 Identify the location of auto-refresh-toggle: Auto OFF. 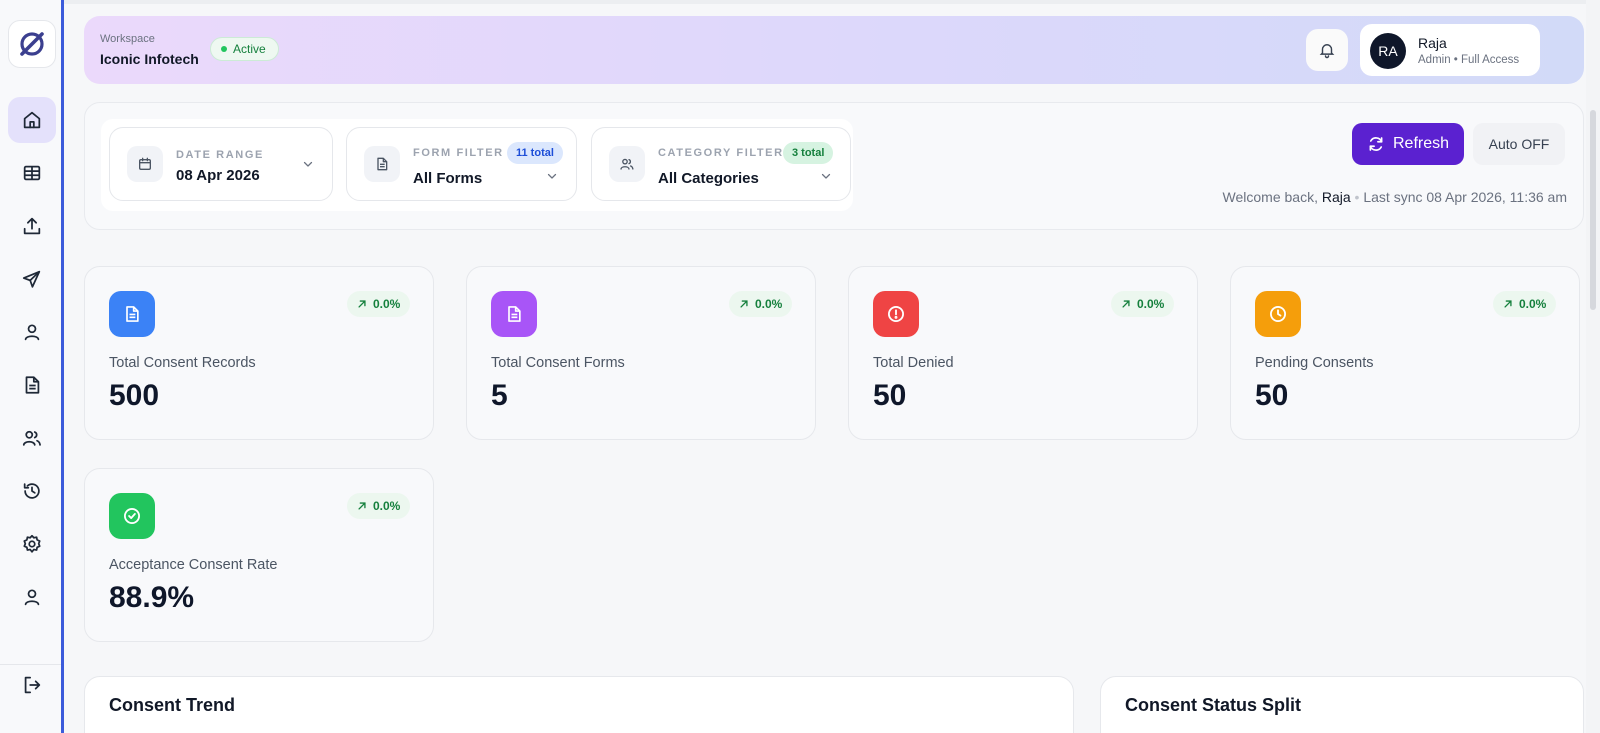
(1519, 144).